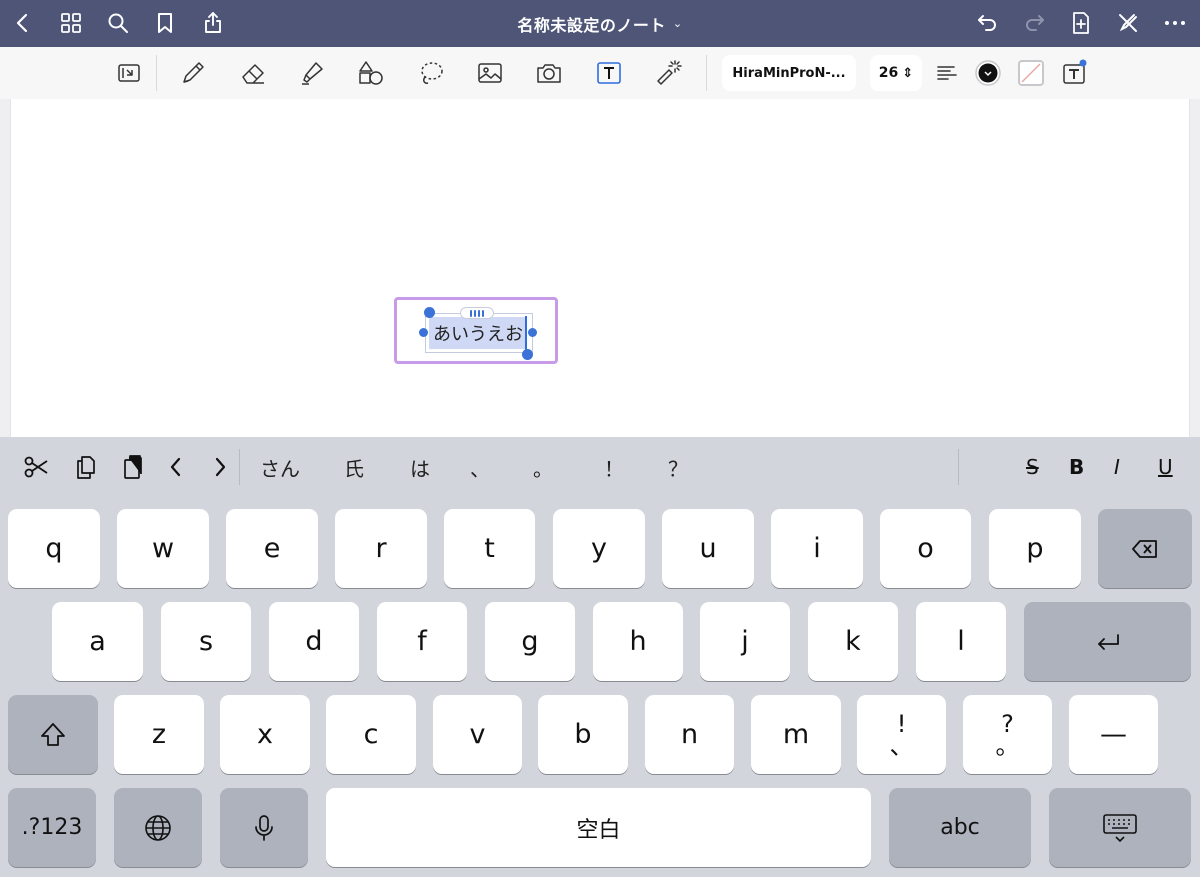  I want to click on suggestion-item: ！, so click(614, 467).